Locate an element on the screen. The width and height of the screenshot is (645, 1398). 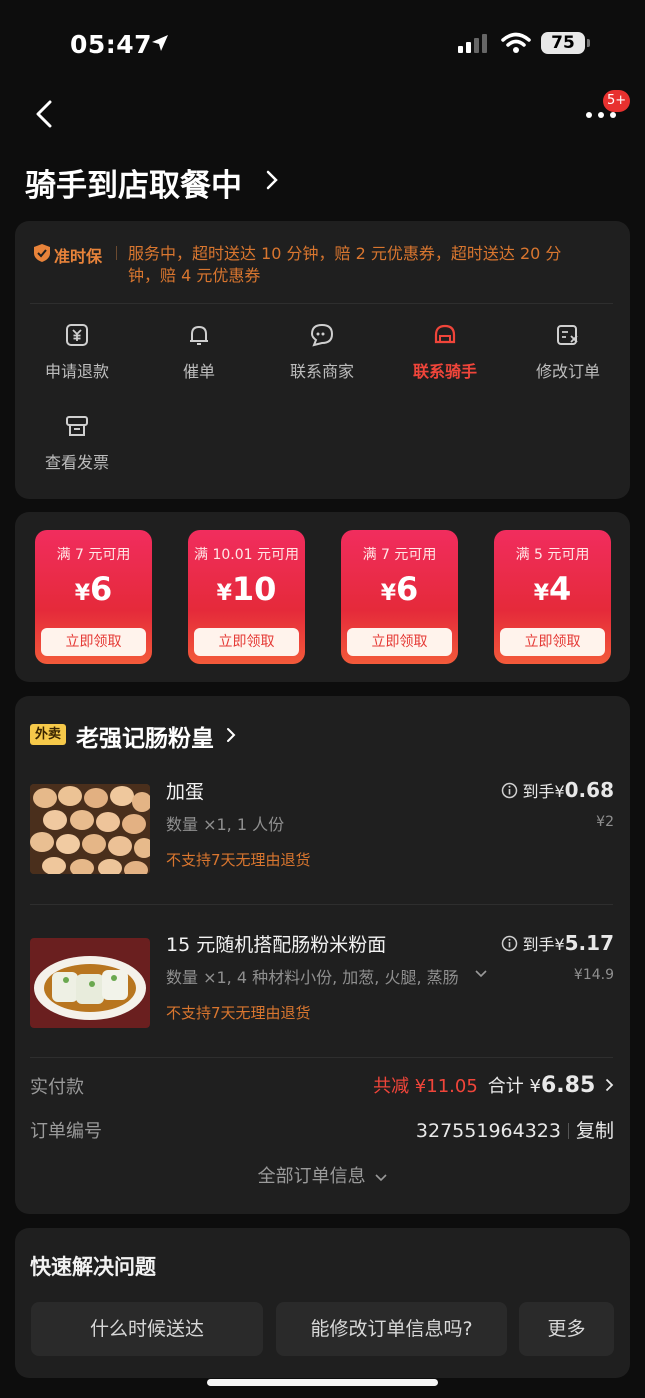
coupon-value: 10 is located at coordinates (254, 589).